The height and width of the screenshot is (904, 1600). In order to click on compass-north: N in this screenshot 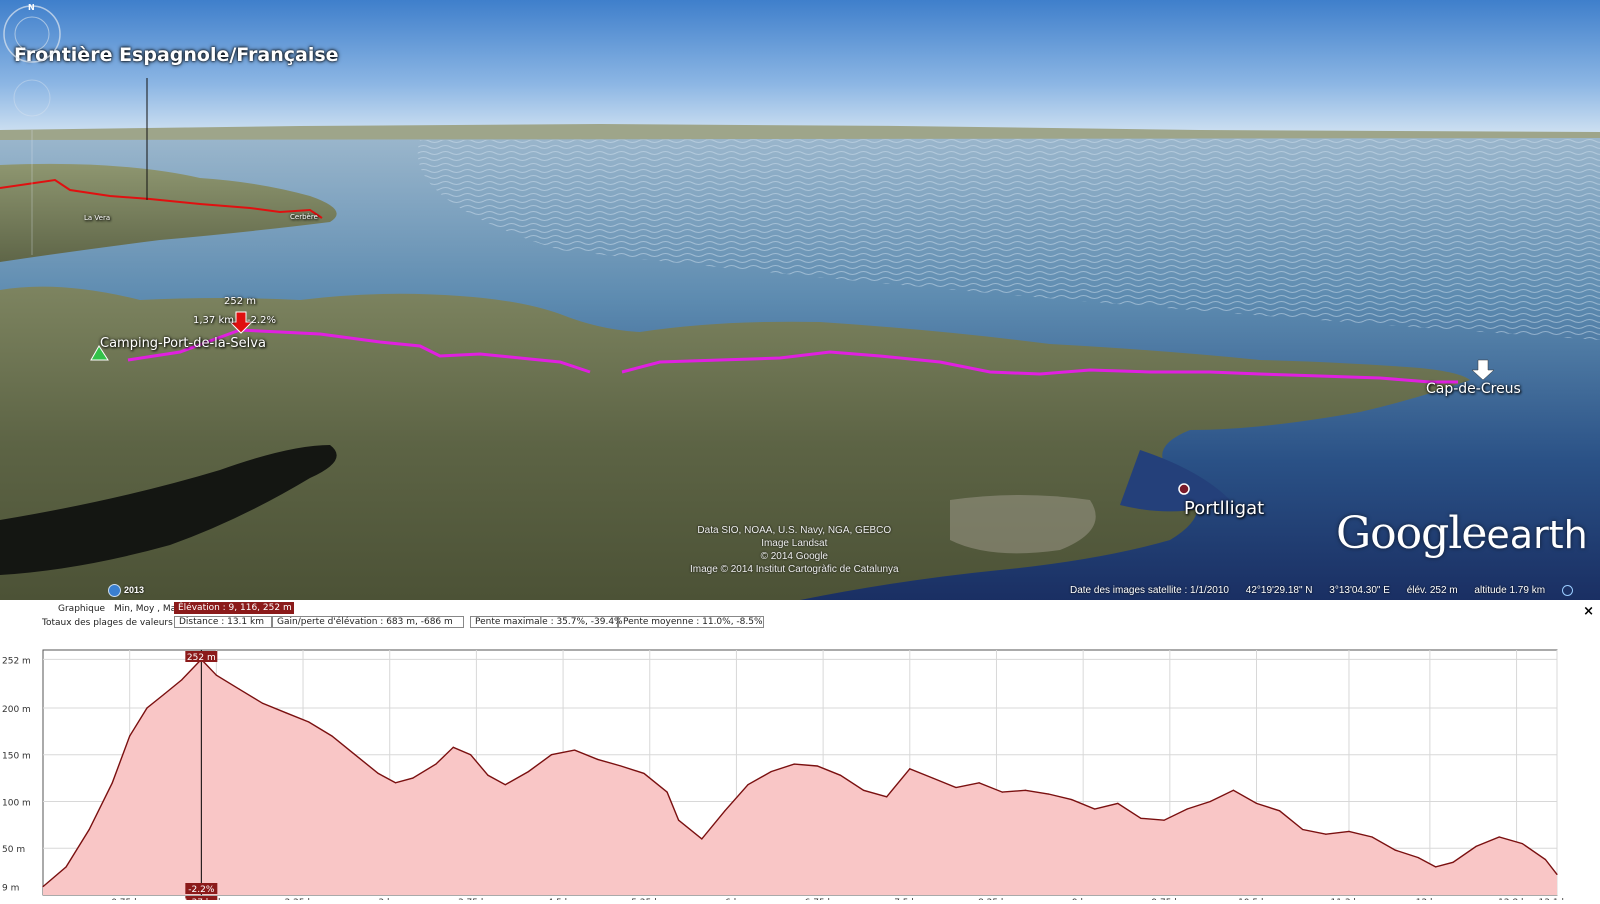, I will do `click(31, 7)`.